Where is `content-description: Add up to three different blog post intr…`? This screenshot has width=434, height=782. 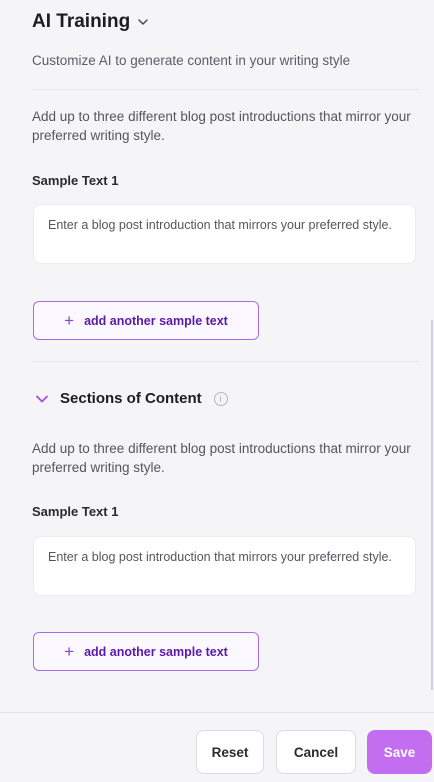
content-description: Add up to three different blog post intr… is located at coordinates (221, 458).